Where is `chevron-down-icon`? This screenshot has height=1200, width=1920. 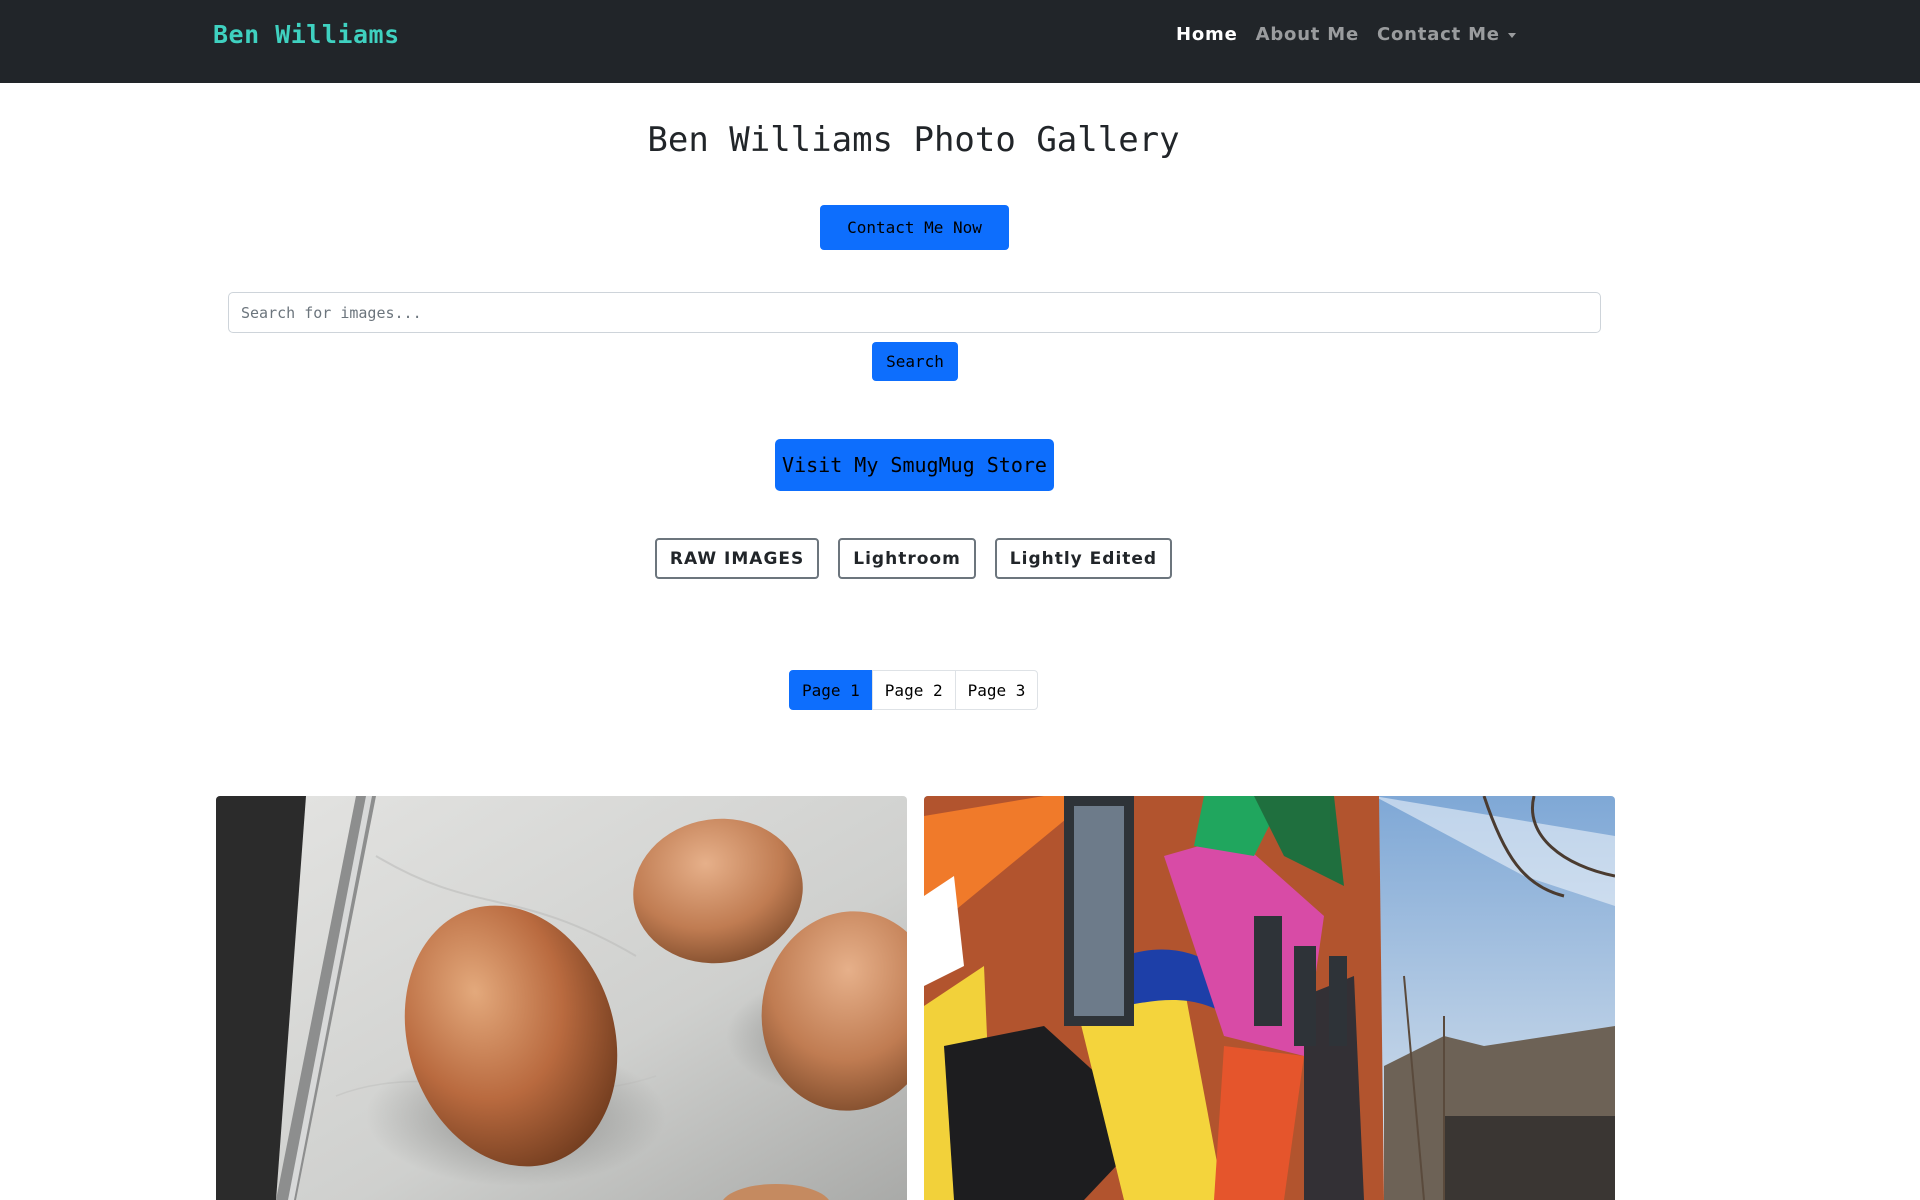 chevron-down-icon is located at coordinates (1511, 35).